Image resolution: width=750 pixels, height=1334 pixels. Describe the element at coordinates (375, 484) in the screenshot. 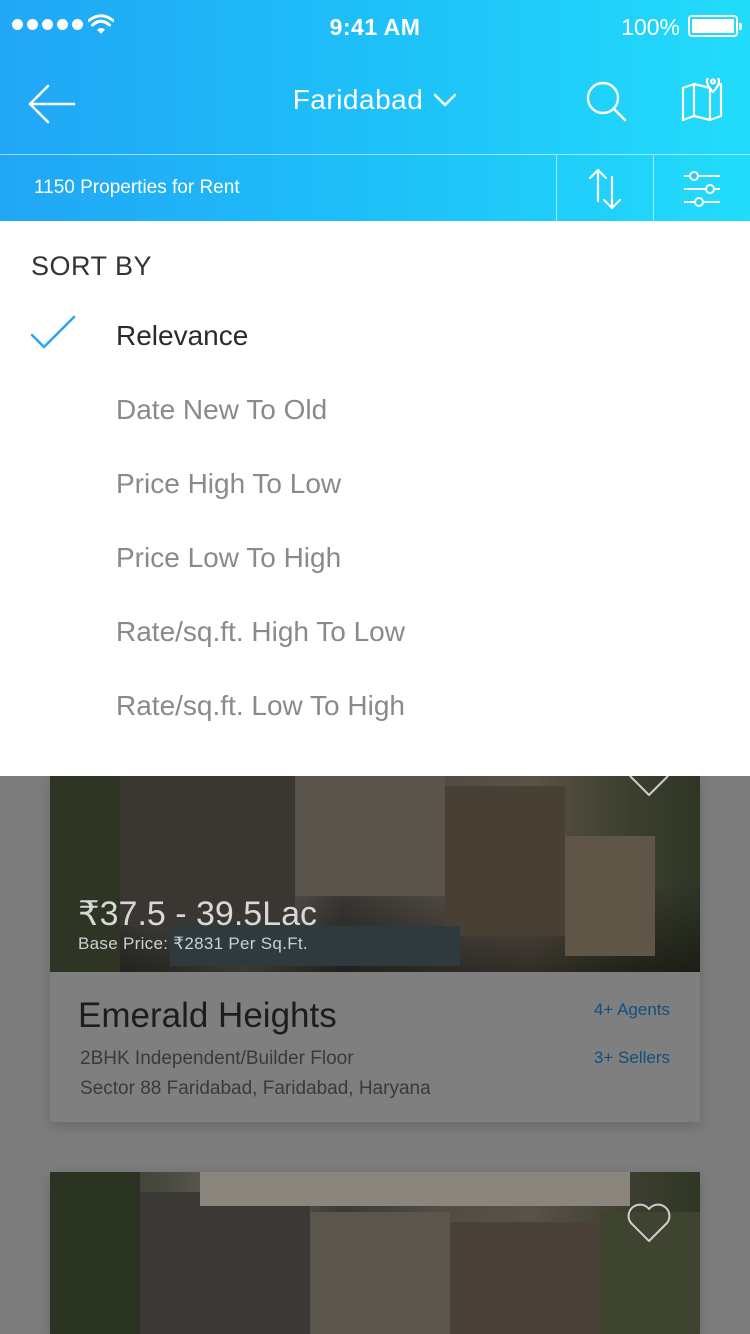

I see `sort-option-price-high-to-low: Price High To Low` at that location.